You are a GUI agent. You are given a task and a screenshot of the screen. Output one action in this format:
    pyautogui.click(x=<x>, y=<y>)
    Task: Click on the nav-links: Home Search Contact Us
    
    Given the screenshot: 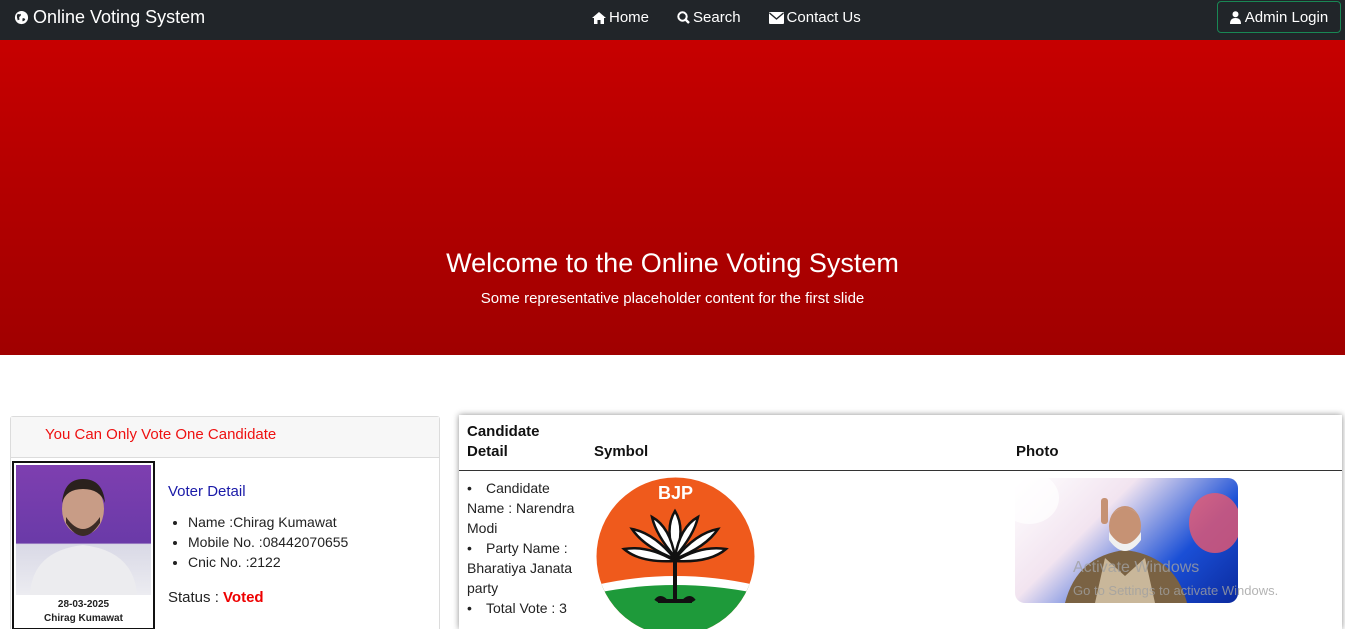 What is the action you would take?
    pyautogui.click(x=740, y=17)
    